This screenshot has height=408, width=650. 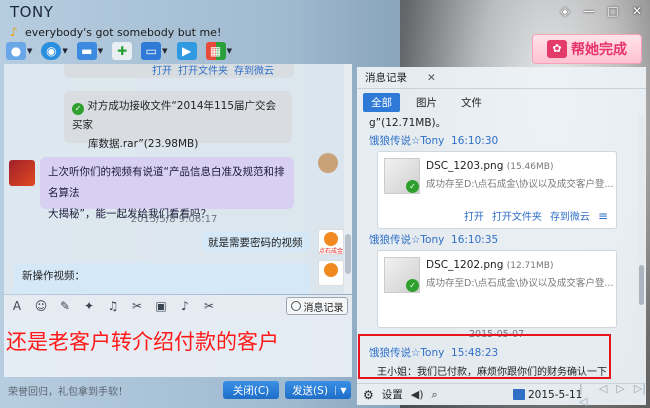 I want to click on file-name: DSC_1202.png (12.71MB), so click(x=489, y=265).